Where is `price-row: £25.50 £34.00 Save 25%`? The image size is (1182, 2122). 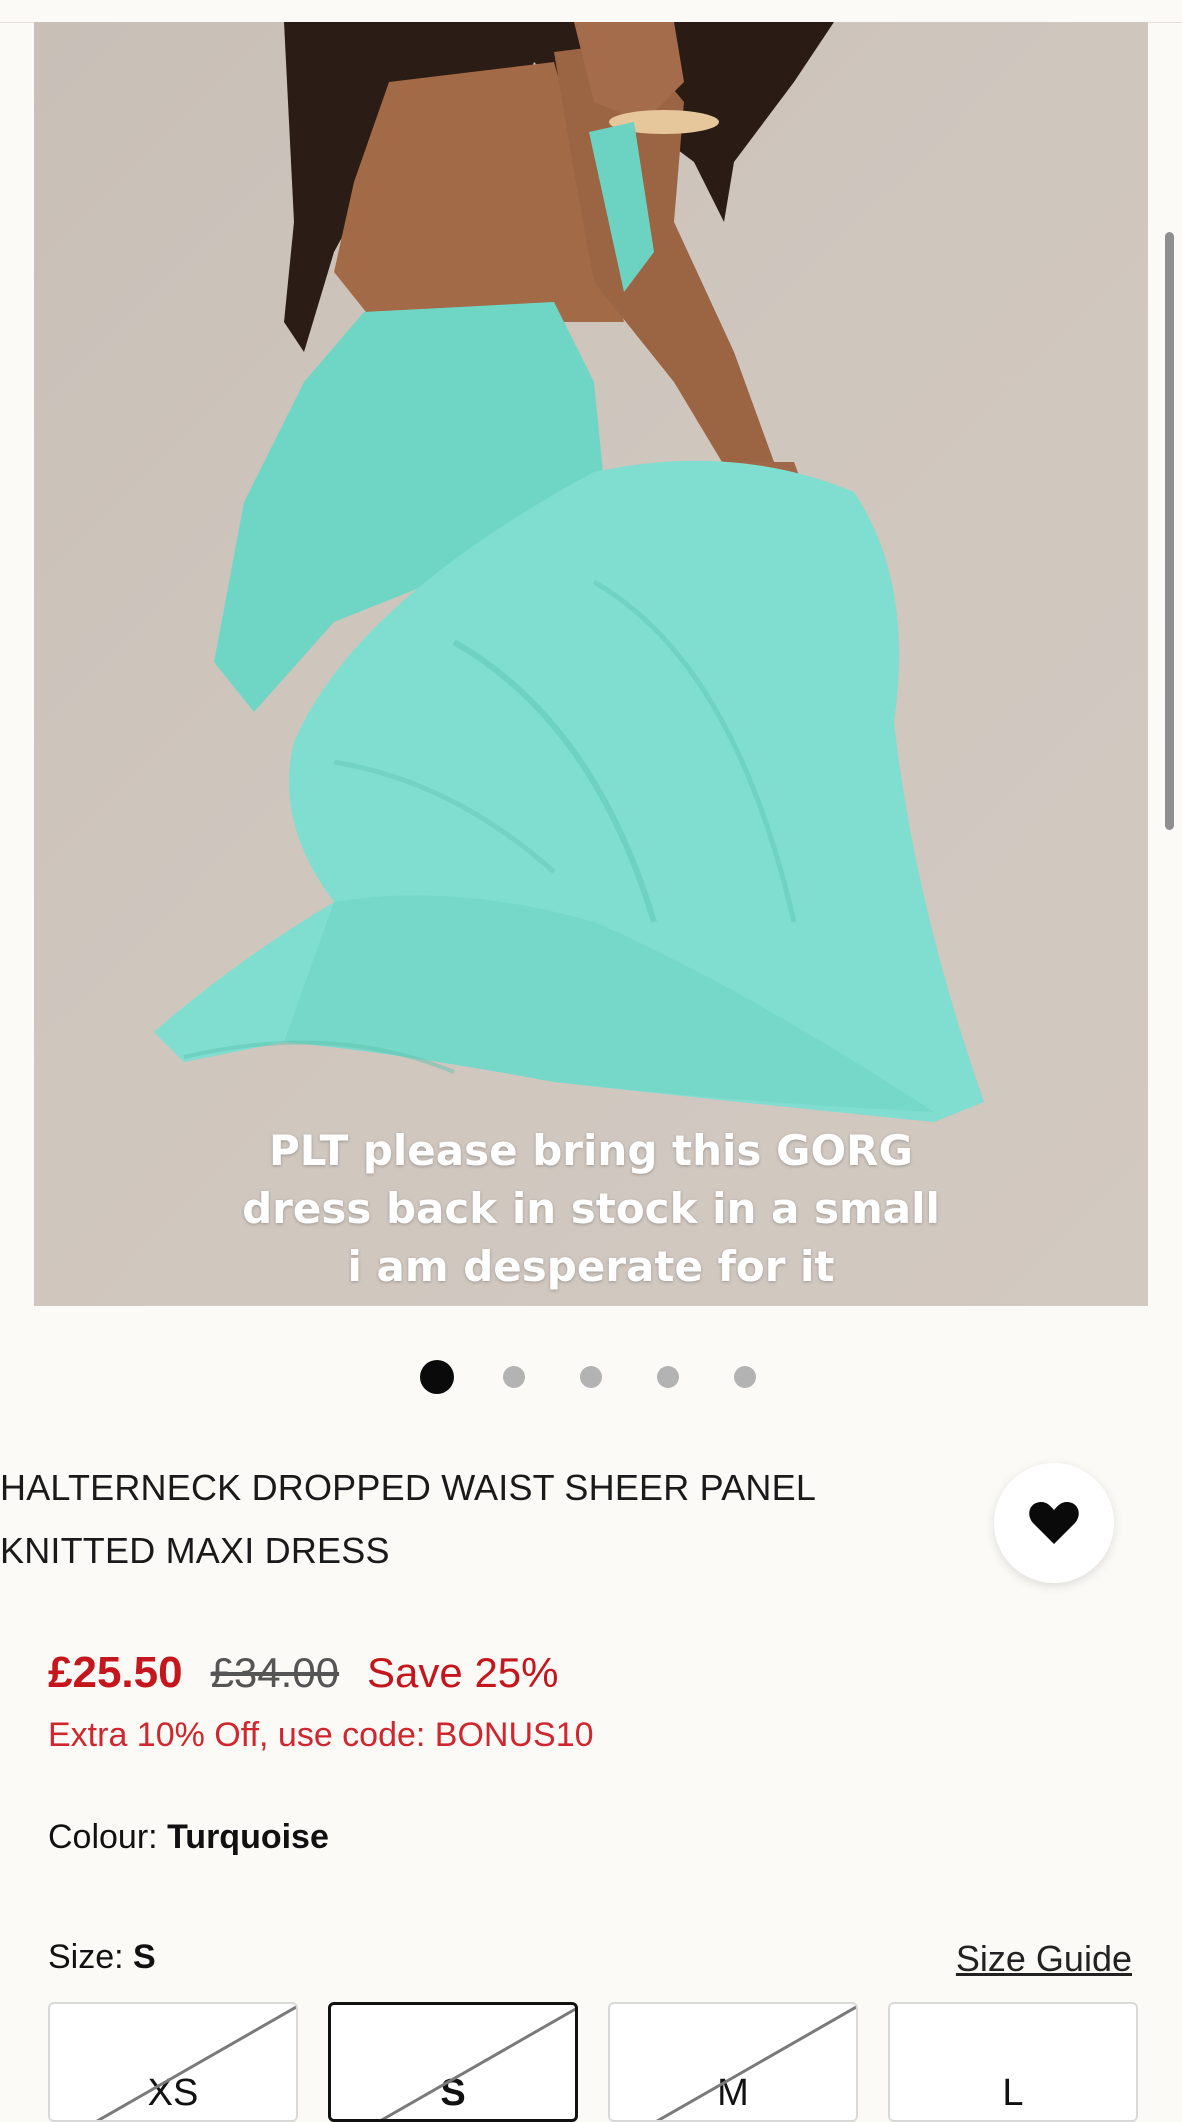 price-row: £25.50 £34.00 Save 25% is located at coordinates (303, 1673).